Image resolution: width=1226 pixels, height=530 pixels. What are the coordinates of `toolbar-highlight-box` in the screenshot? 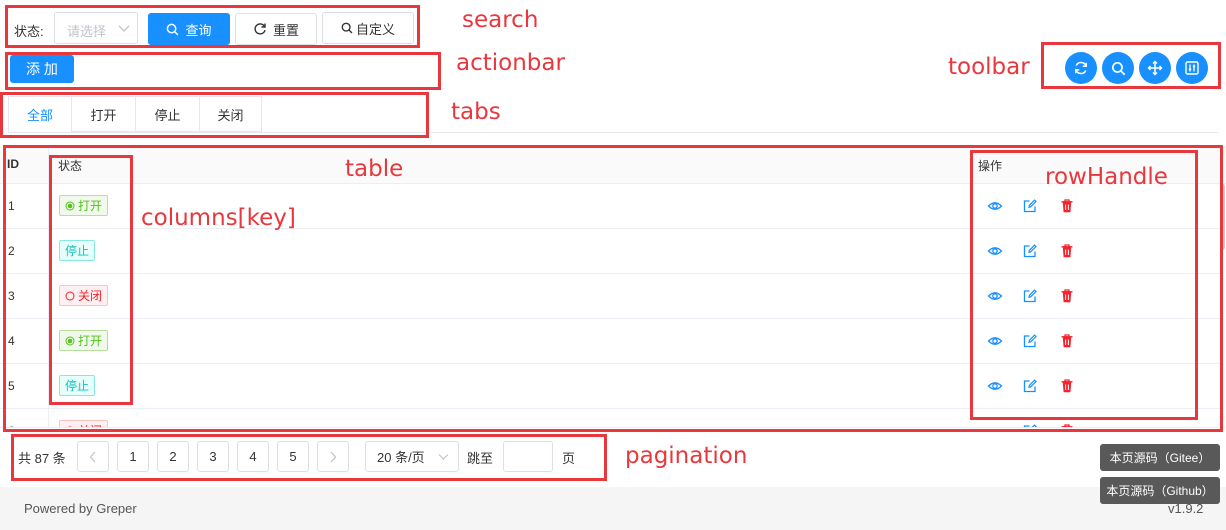 It's located at (1131, 65).